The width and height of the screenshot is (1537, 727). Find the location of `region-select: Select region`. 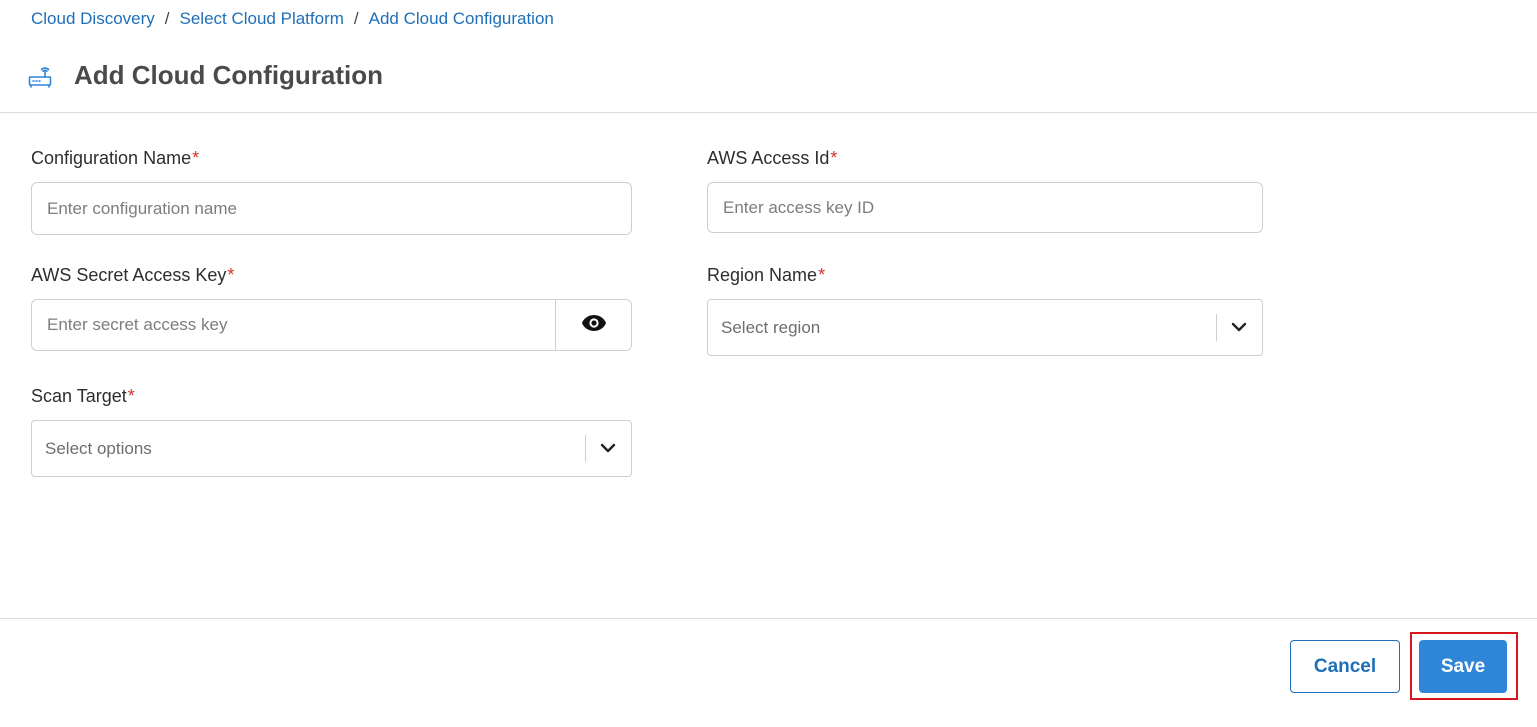

region-select: Select region is located at coordinates (985, 327).